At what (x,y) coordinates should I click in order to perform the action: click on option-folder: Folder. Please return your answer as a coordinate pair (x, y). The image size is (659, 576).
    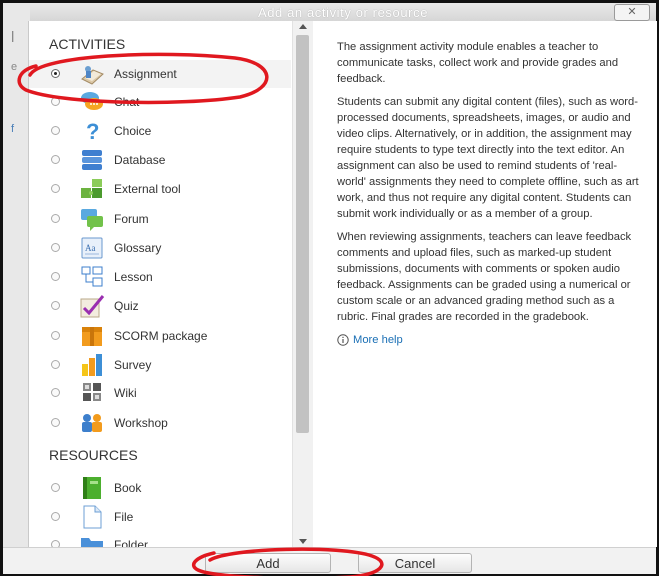
    Looking at the image, I should click on (160, 539).